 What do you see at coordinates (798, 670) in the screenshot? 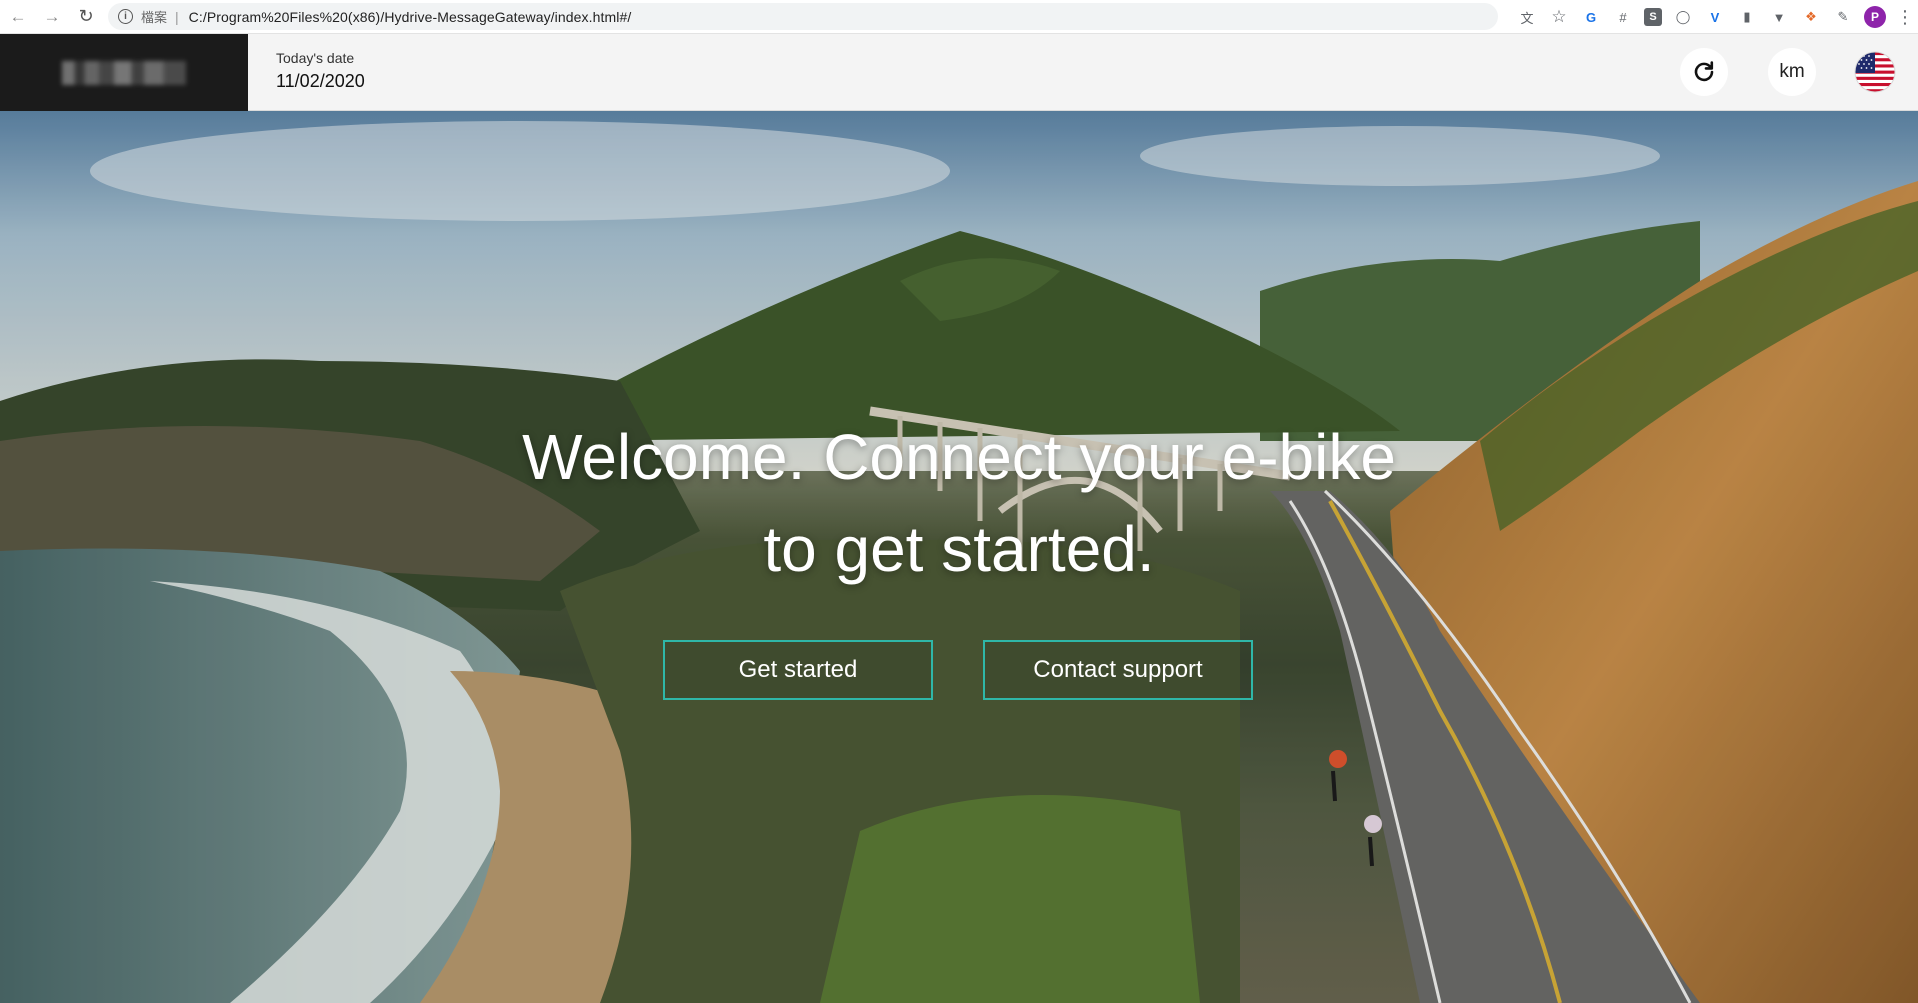
I see `get-started-button: Get started` at bounding box center [798, 670].